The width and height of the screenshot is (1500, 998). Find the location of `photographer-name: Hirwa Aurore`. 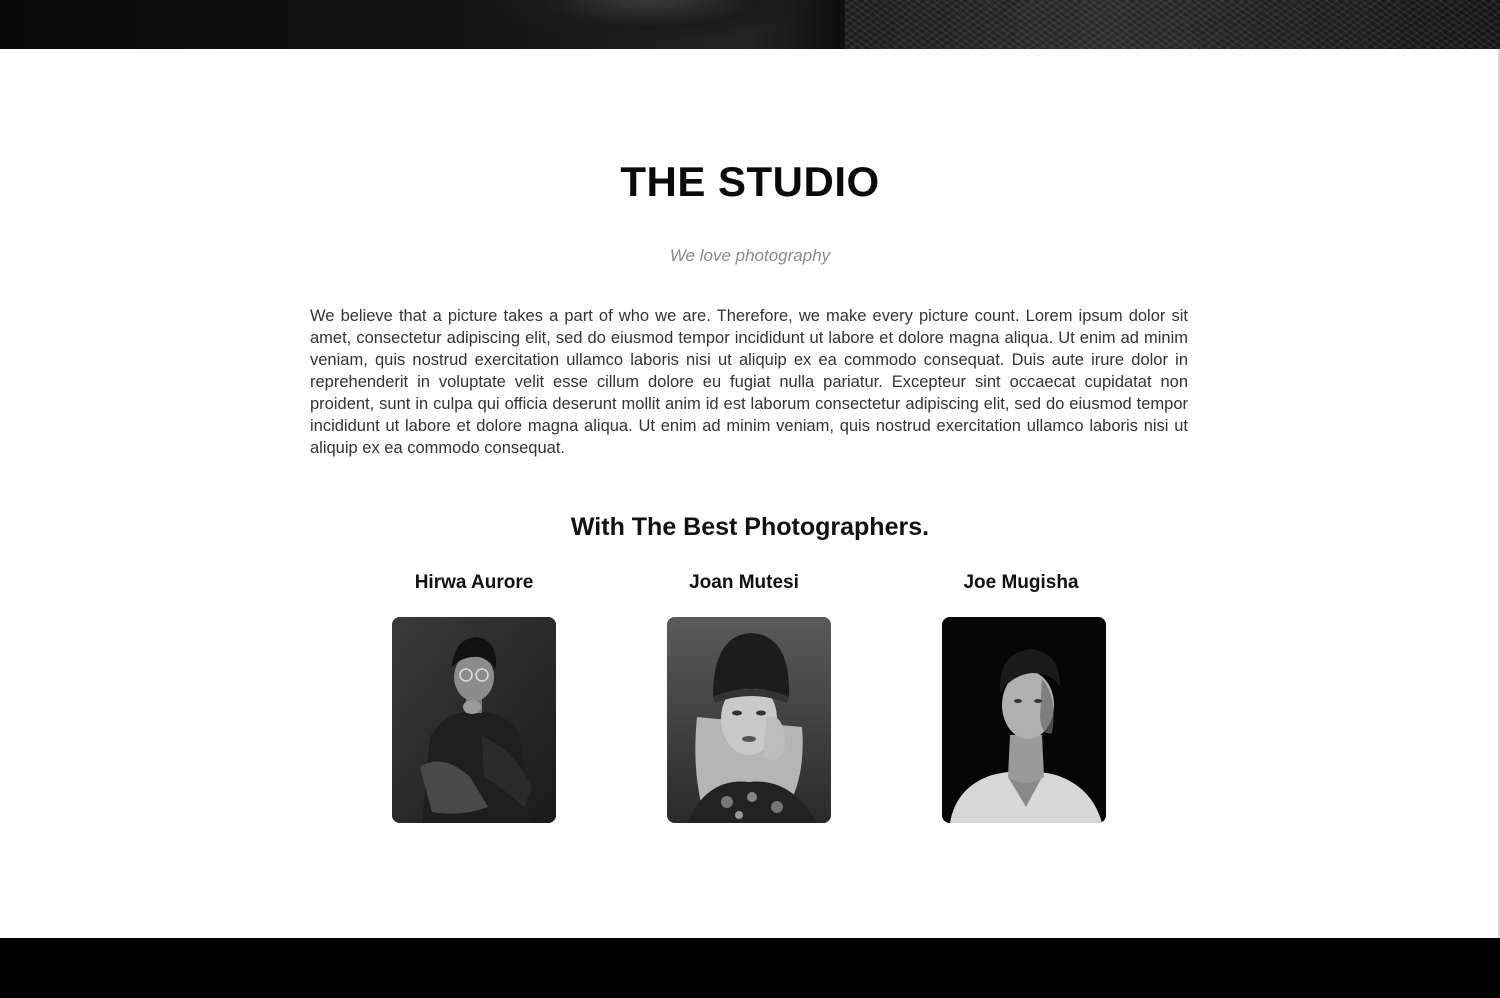

photographer-name: Hirwa Aurore is located at coordinates (474, 582).